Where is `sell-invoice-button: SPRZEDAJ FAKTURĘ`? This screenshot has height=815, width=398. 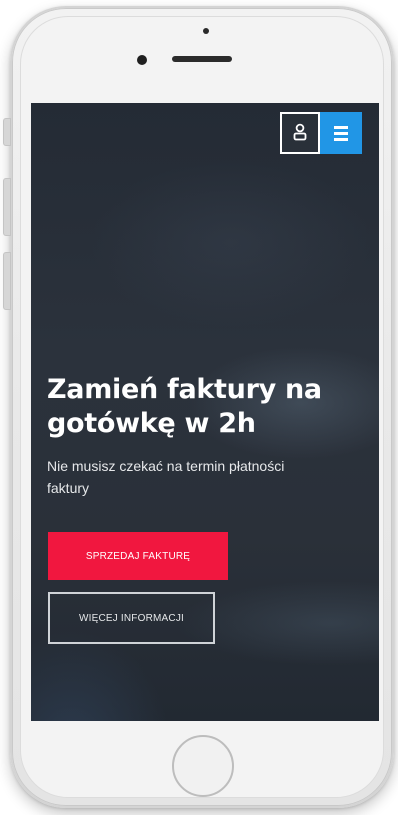 sell-invoice-button: SPRZEDAJ FAKTURĘ is located at coordinates (138, 556).